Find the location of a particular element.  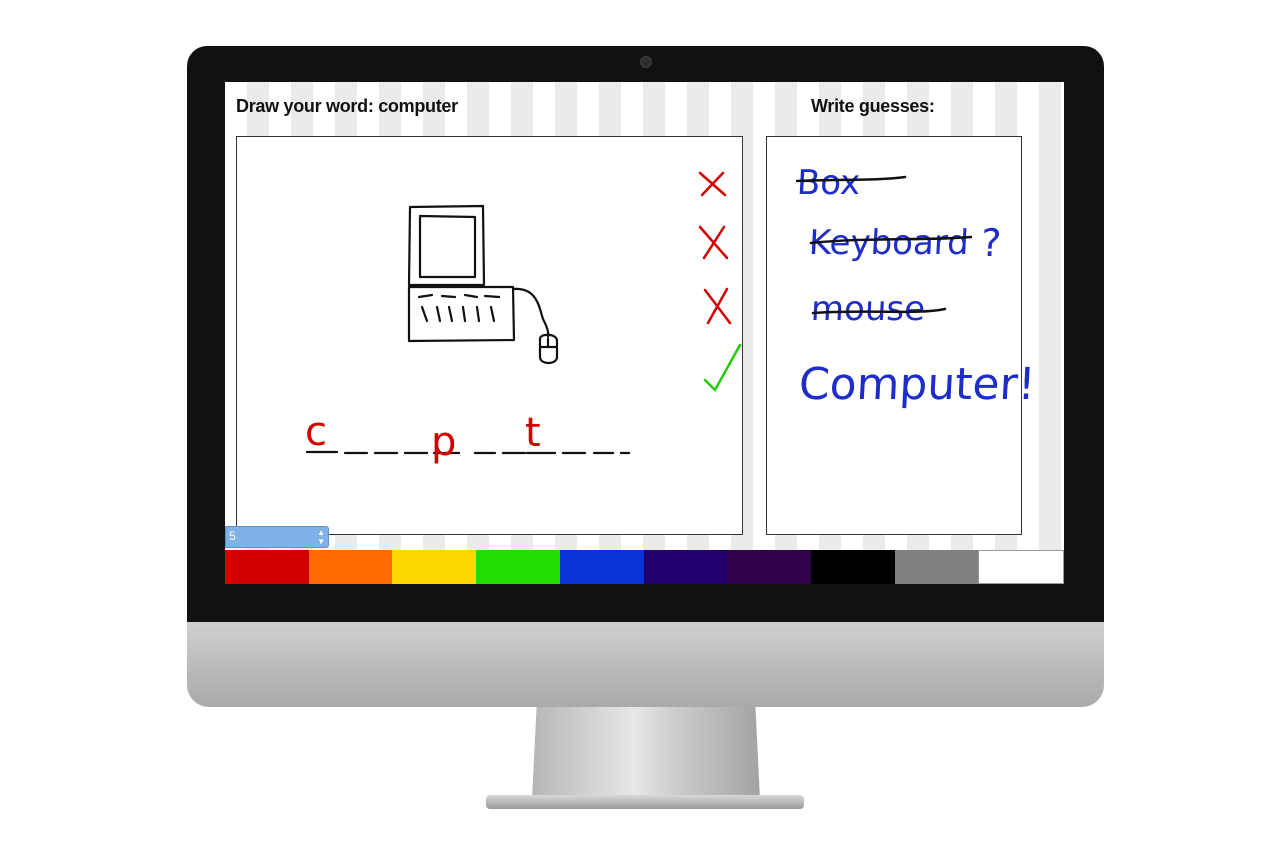

draw-heading: Draw your word: computer is located at coordinates (347, 106).